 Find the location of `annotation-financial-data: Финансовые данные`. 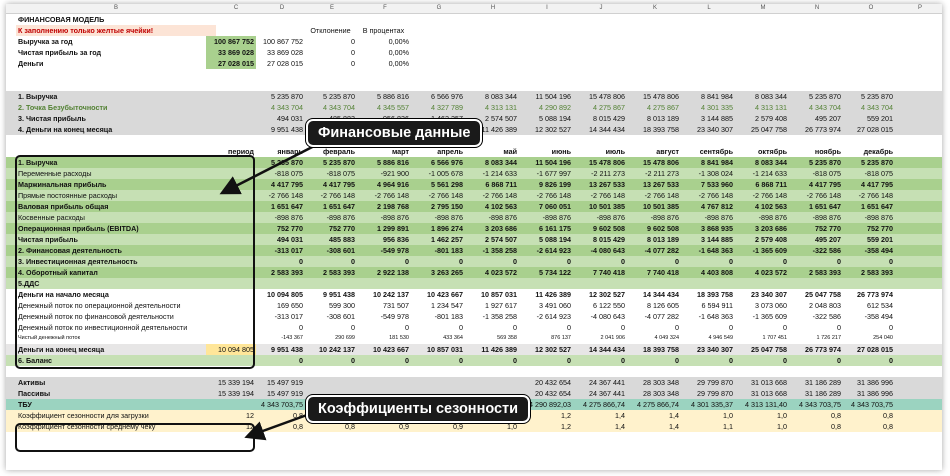

annotation-financial-data: Финансовые данные is located at coordinates (394, 133).